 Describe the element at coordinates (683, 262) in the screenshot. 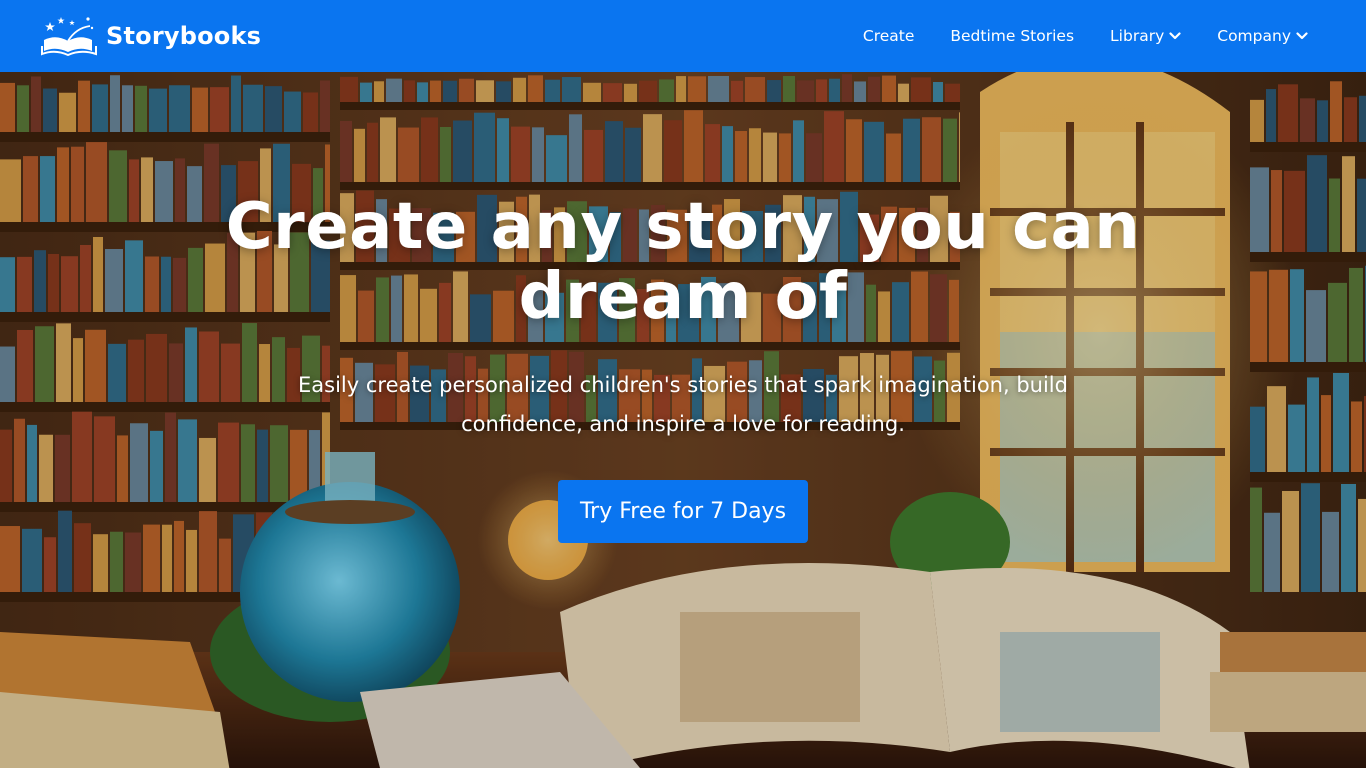

I see `hero-title: Create any story you can dream of` at that location.